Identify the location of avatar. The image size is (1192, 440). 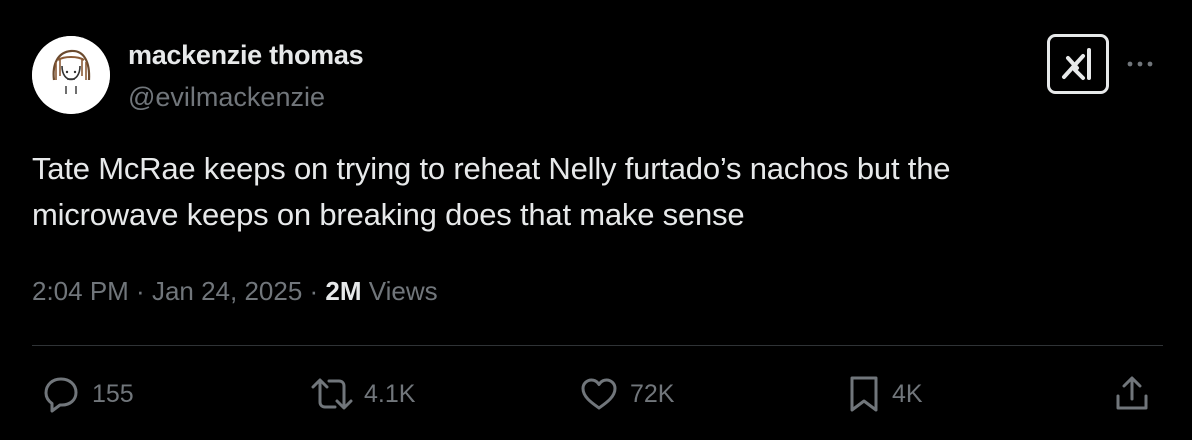
(71, 75).